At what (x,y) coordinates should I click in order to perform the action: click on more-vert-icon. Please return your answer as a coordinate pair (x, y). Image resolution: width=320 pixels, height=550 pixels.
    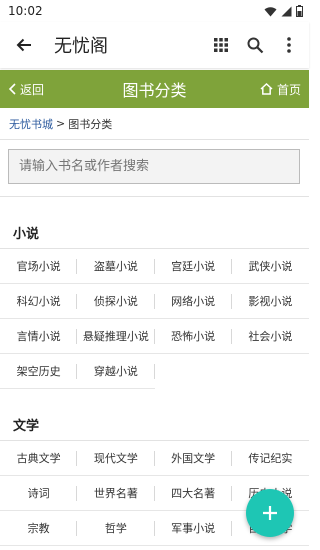
    Looking at the image, I should click on (289, 45).